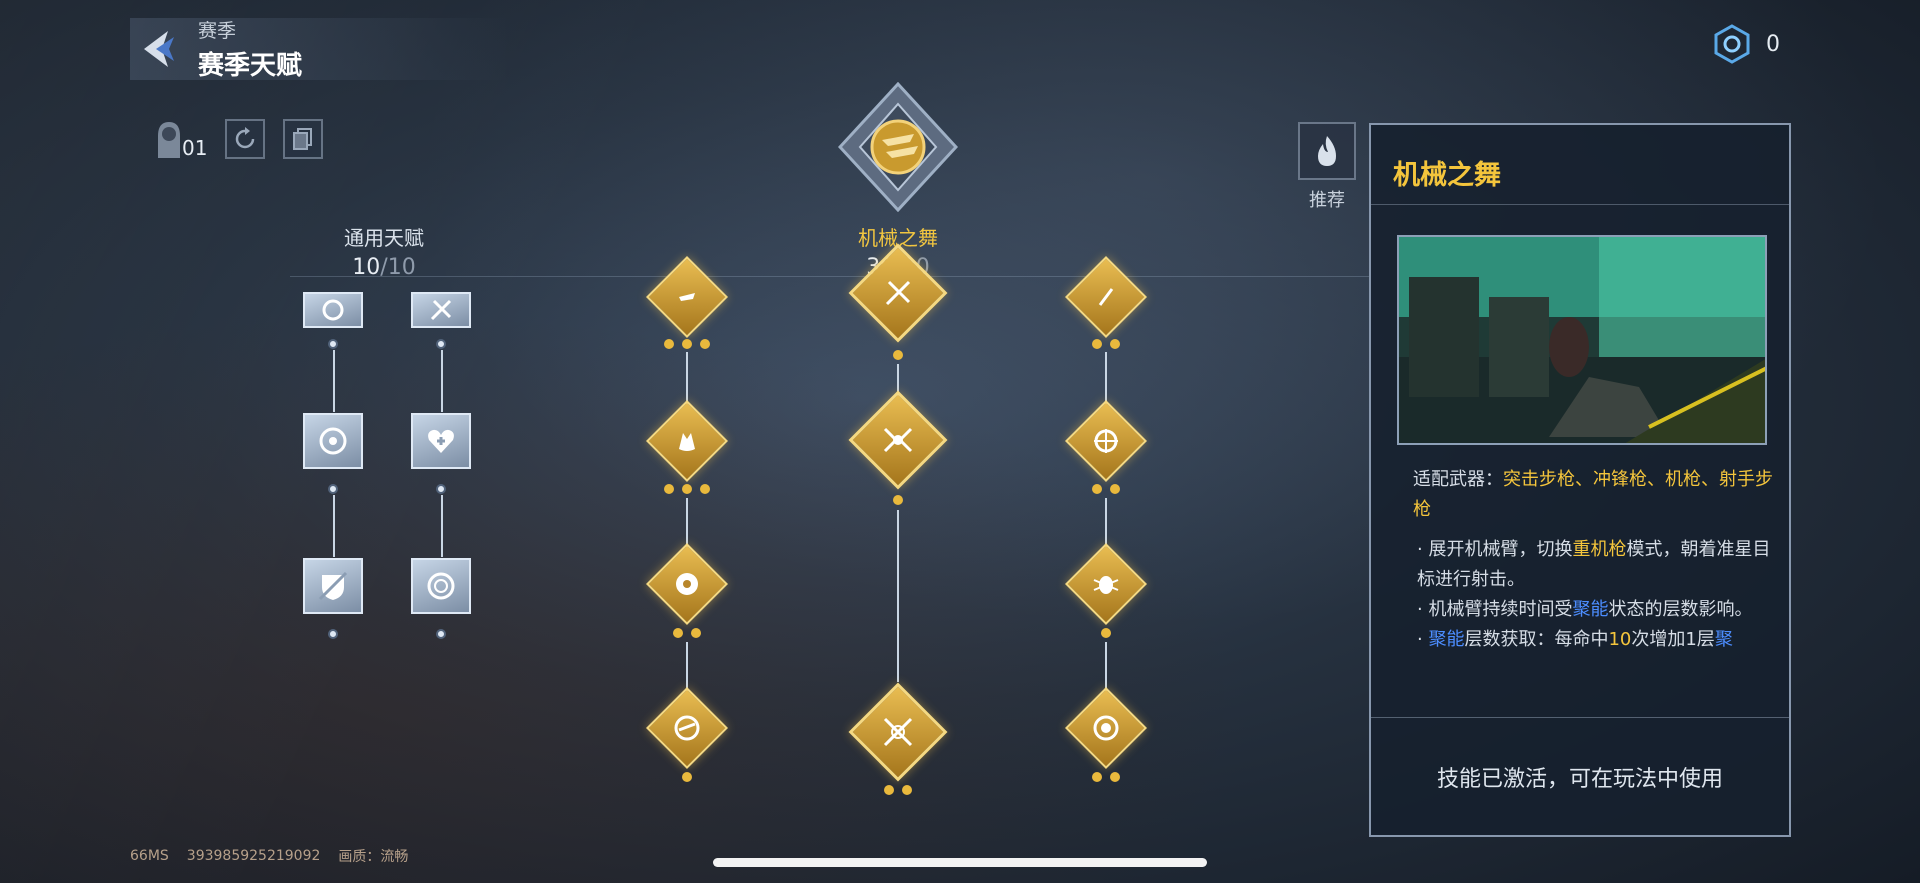  Describe the element at coordinates (1575, 639) in the screenshot. I see `desc-line-3: · 聚能层数获取：每命中10次增加1层聚` at that location.